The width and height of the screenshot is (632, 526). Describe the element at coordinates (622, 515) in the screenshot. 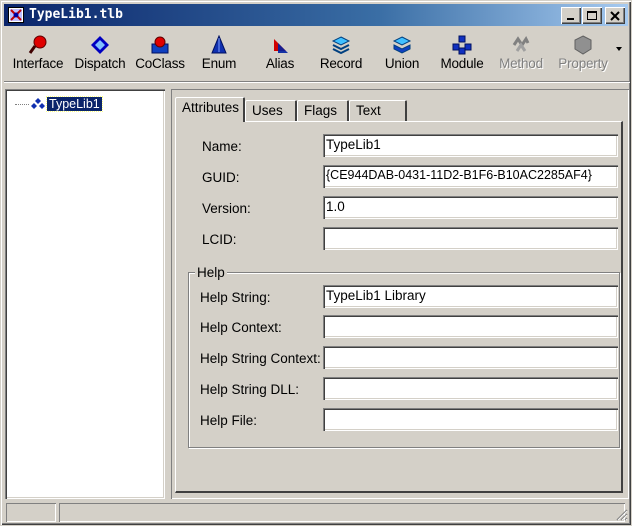

I see `resize-grip-icon` at that location.